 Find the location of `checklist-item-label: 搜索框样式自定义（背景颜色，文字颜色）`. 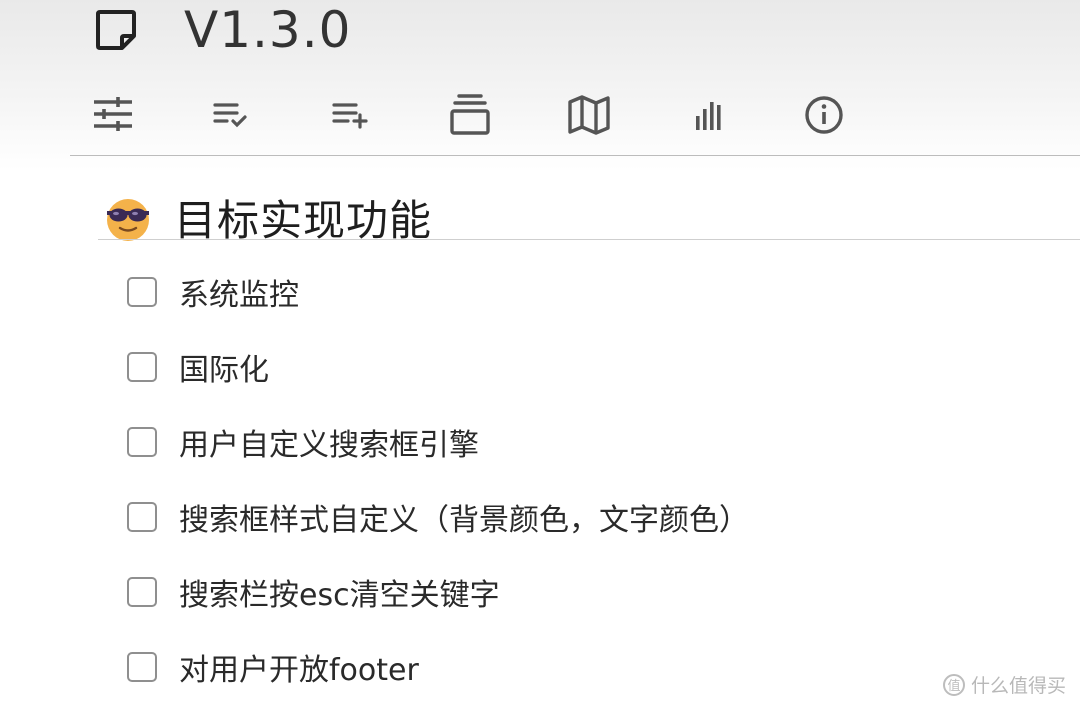

checklist-item-label: 搜索框样式自定义（背景颜色，文字颜色） is located at coordinates (464, 520).